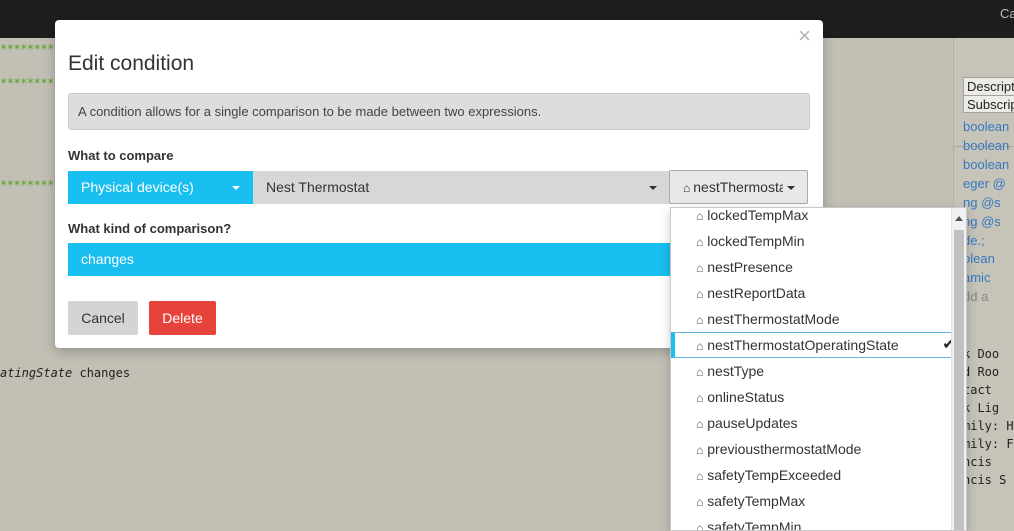  Describe the element at coordinates (981, 354) in the screenshot. I see `panel-line: k Doo` at that location.